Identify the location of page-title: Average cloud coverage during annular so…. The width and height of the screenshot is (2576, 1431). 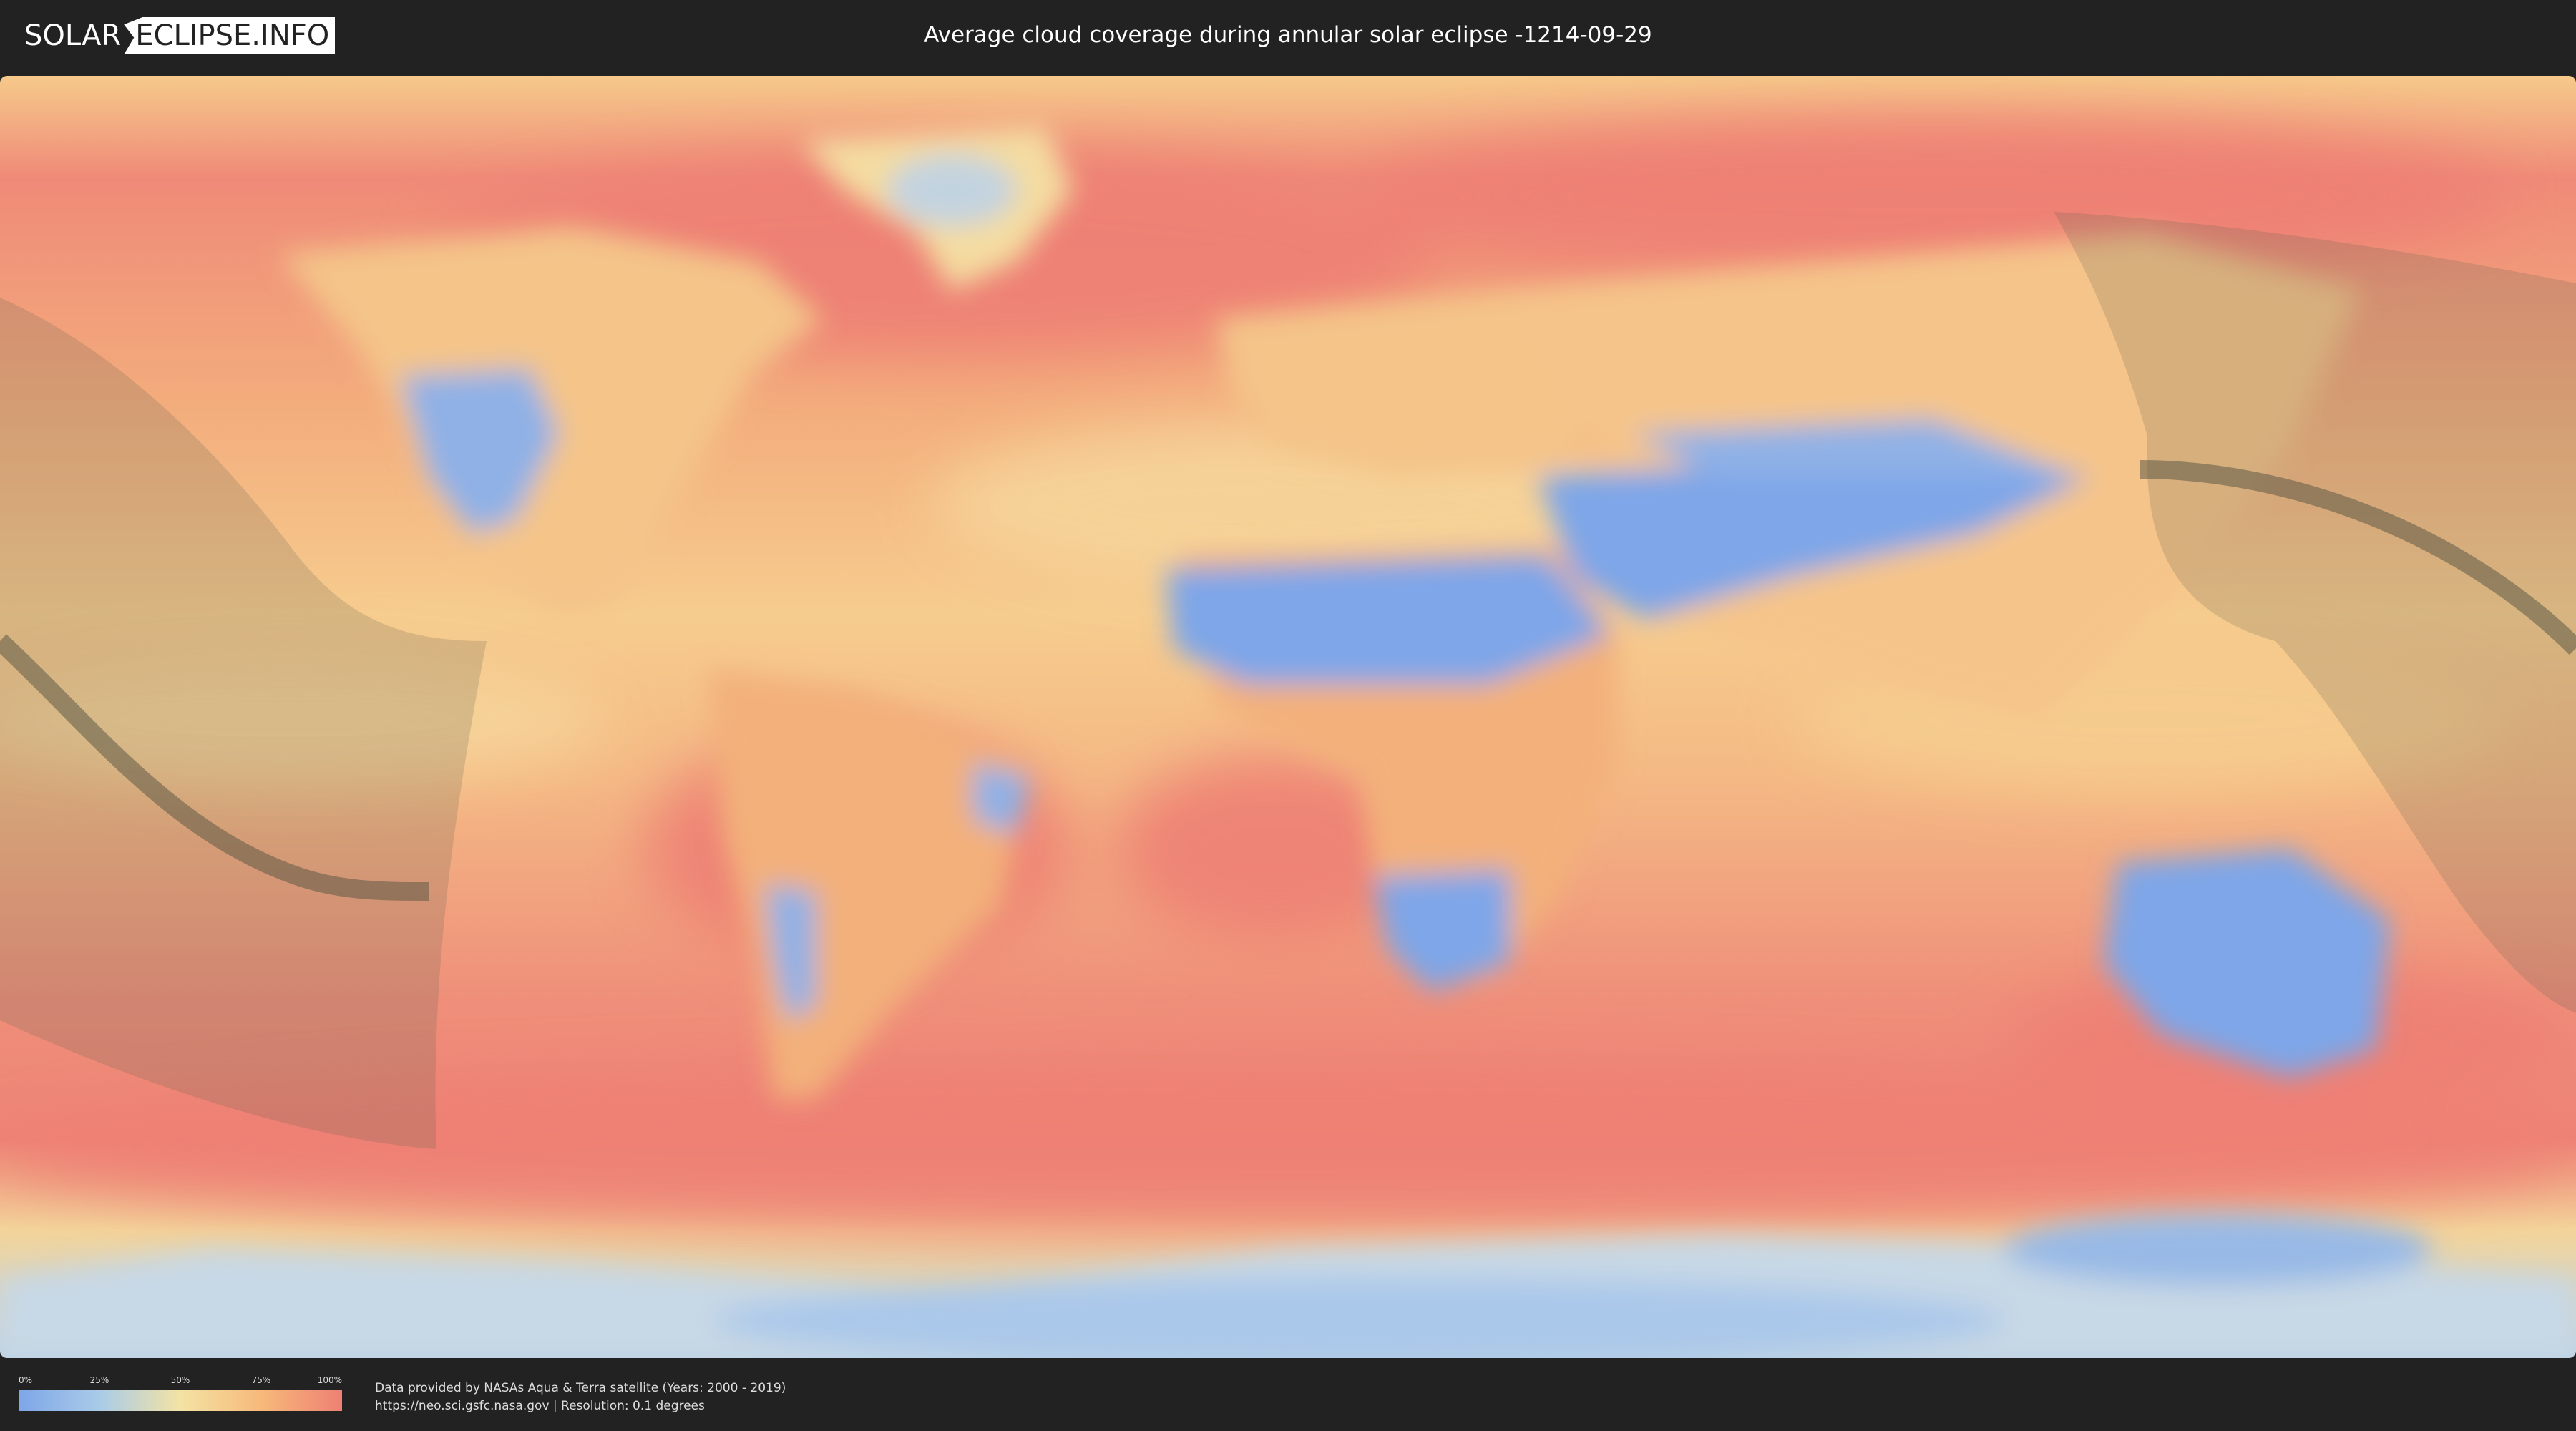
(1288, 35).